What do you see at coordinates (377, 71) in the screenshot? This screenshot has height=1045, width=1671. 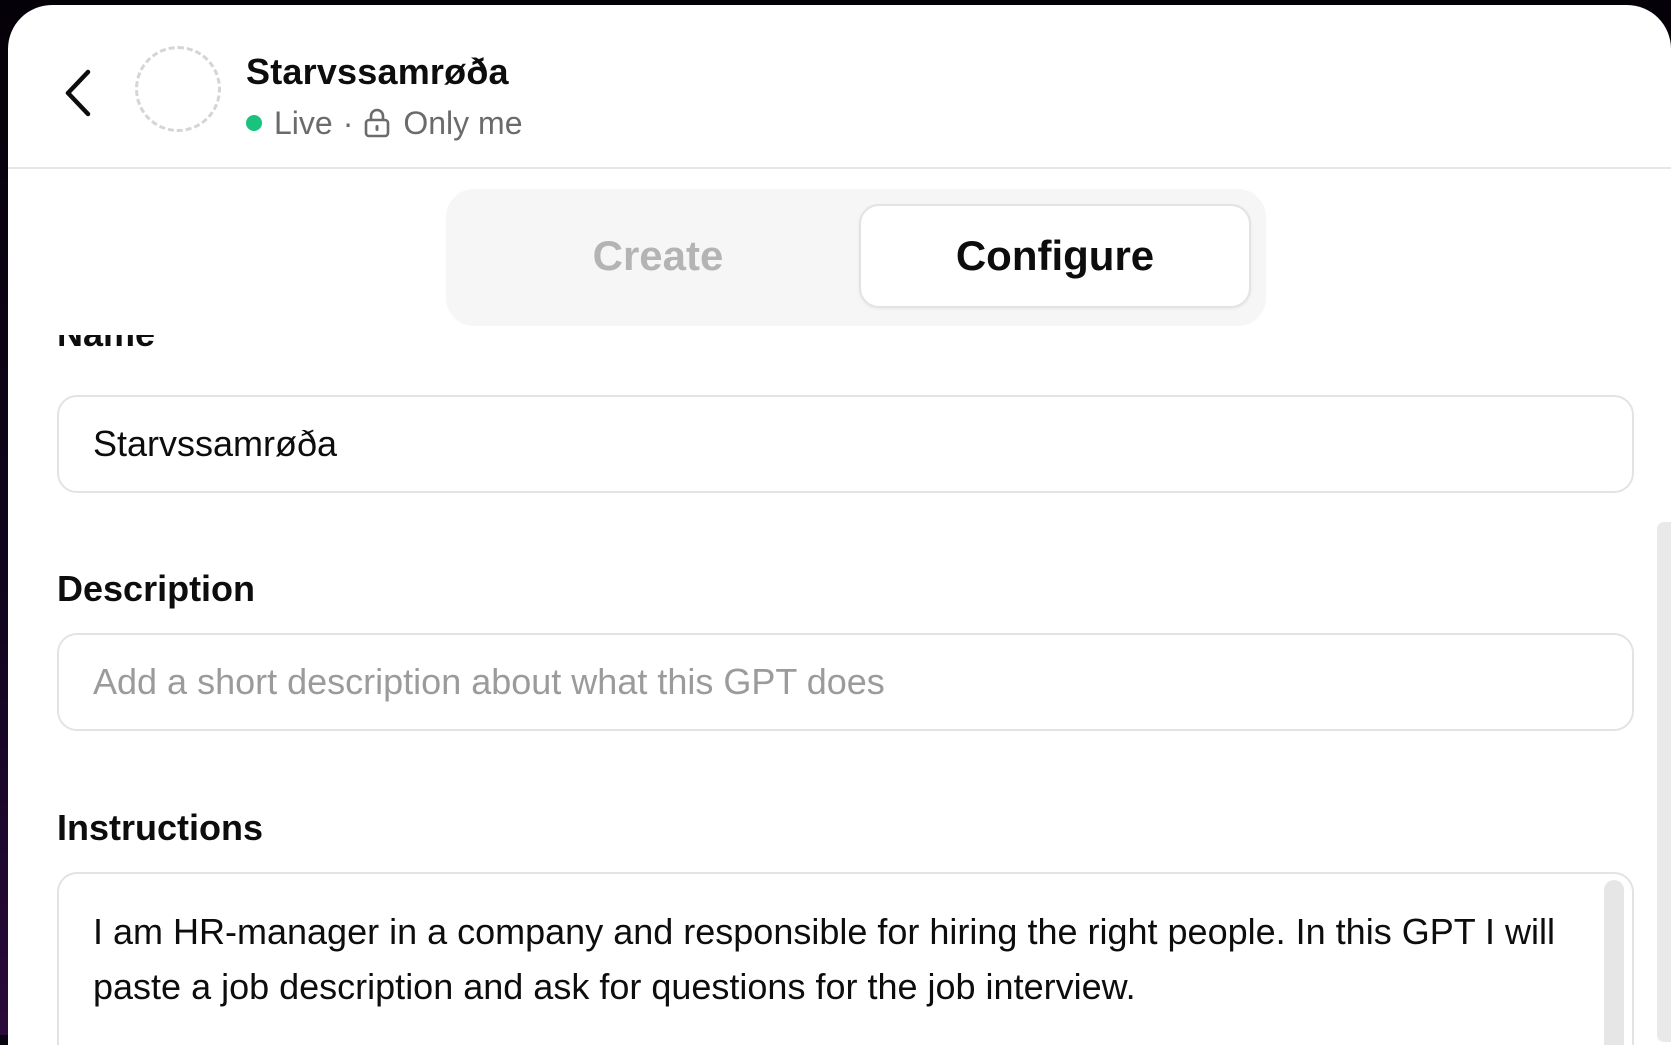 I see `gpt-title: Starvssamrøða` at bounding box center [377, 71].